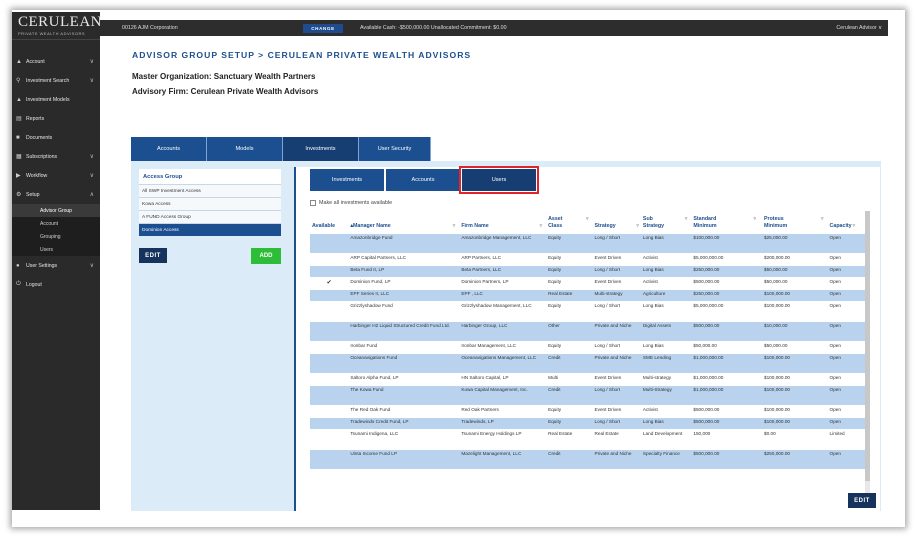  I want to click on access-group-item: Kowa Access, so click(210, 203).